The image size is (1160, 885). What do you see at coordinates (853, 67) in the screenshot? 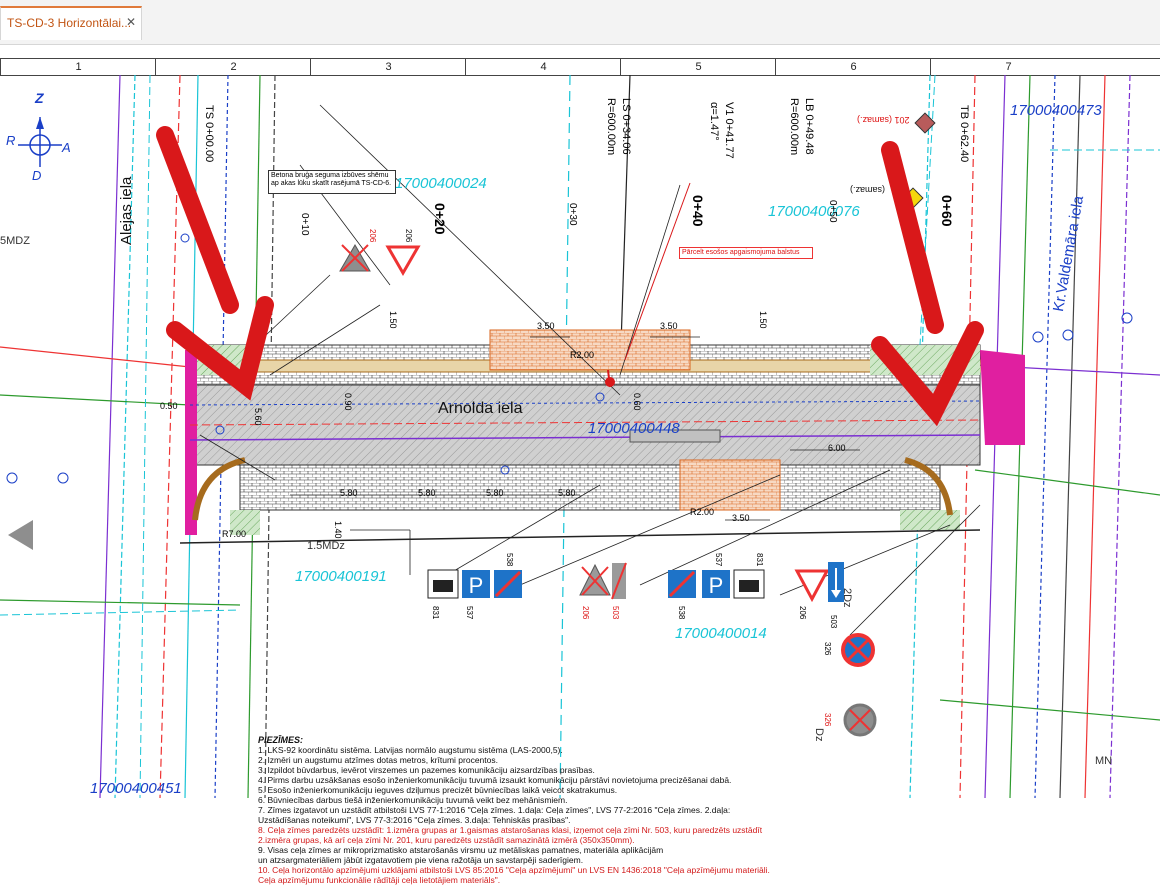
I see `ruler-col-6: 6` at bounding box center [853, 67].